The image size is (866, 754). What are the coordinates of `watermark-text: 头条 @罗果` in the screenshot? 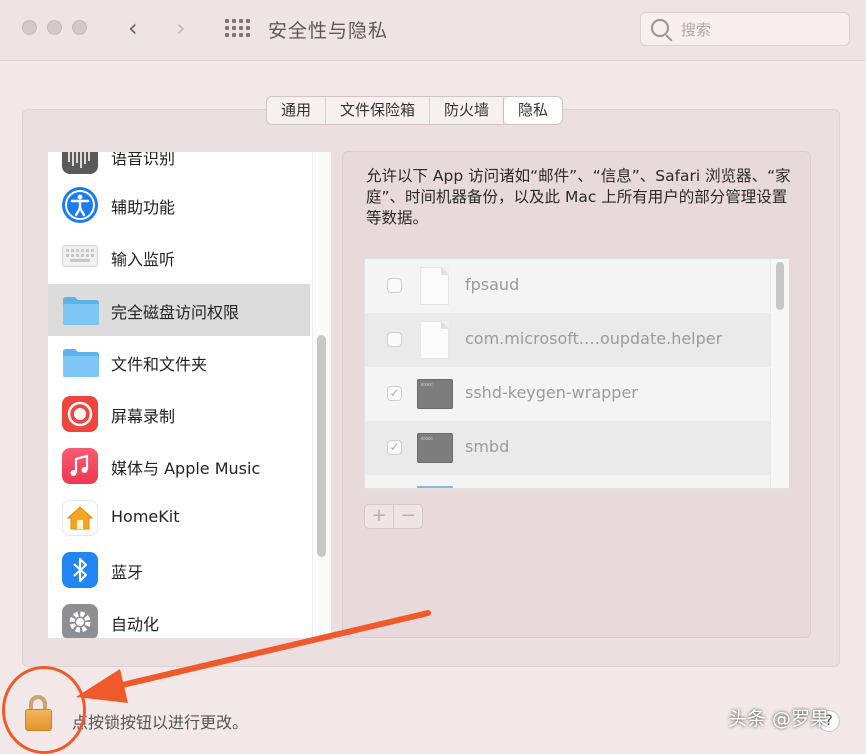 It's located at (779, 719).